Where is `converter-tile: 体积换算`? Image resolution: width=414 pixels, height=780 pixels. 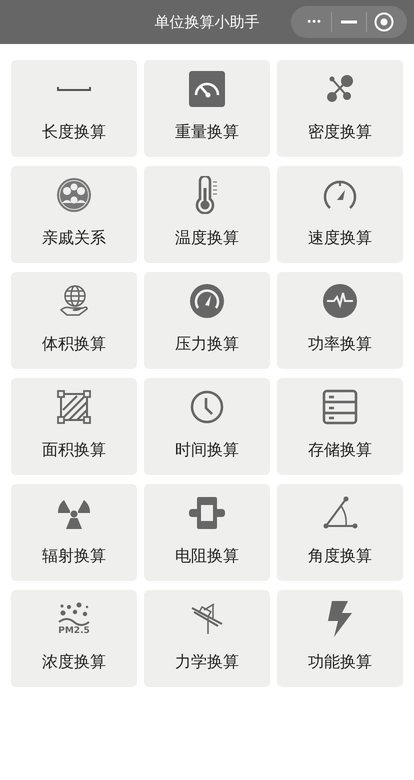
converter-tile: 体积换算 is located at coordinates (74, 320).